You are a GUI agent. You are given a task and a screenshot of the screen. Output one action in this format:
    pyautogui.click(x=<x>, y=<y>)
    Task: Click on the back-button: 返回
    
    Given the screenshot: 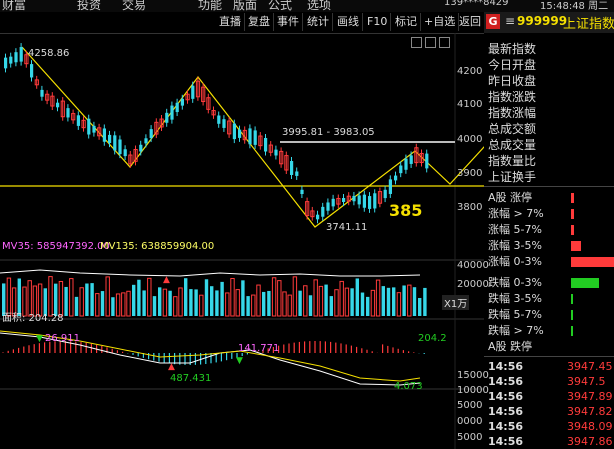 What is the action you would take?
    pyautogui.click(x=470, y=22)
    